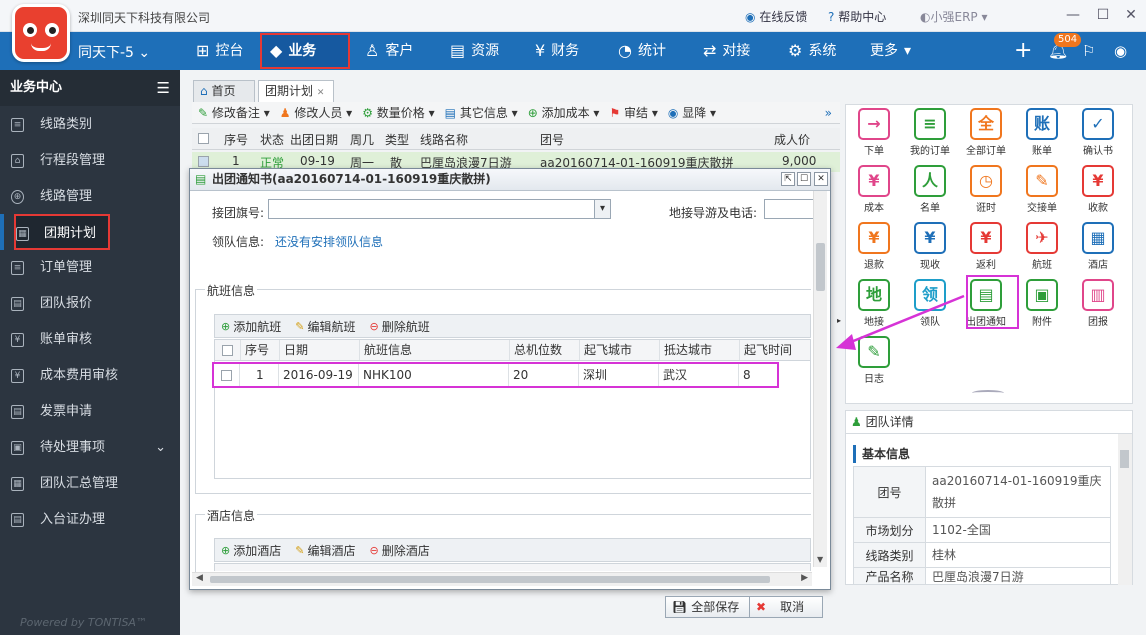 This screenshot has height=635, width=1146. Describe the element at coordinates (1125, 509) in the screenshot. I see `detail-scrollbar` at that location.